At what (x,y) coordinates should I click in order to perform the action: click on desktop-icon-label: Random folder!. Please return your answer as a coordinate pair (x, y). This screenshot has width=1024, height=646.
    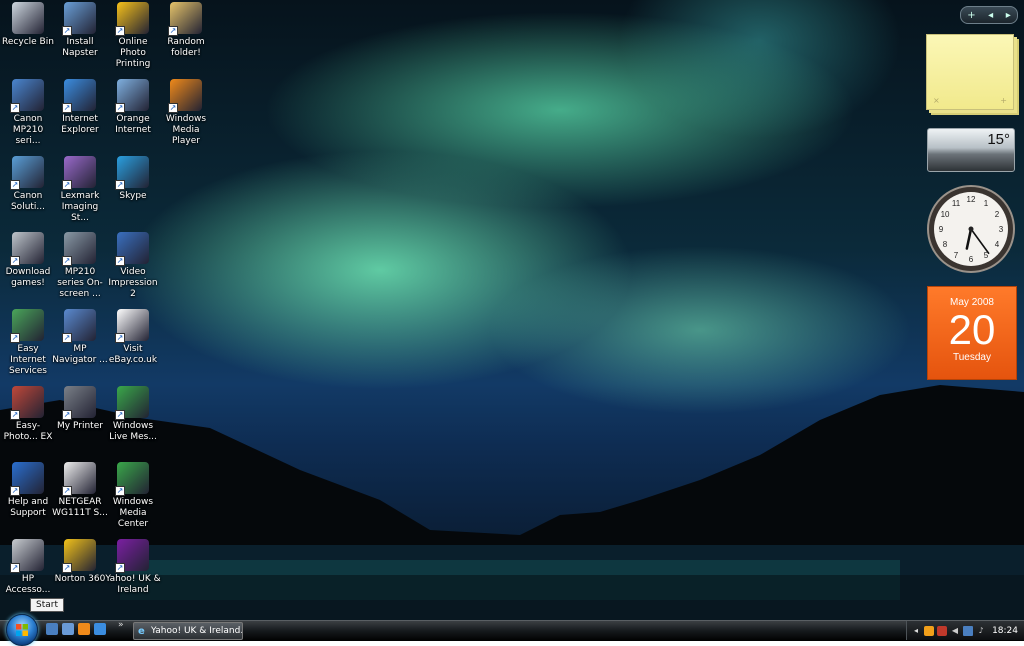
    Looking at the image, I should click on (186, 47).